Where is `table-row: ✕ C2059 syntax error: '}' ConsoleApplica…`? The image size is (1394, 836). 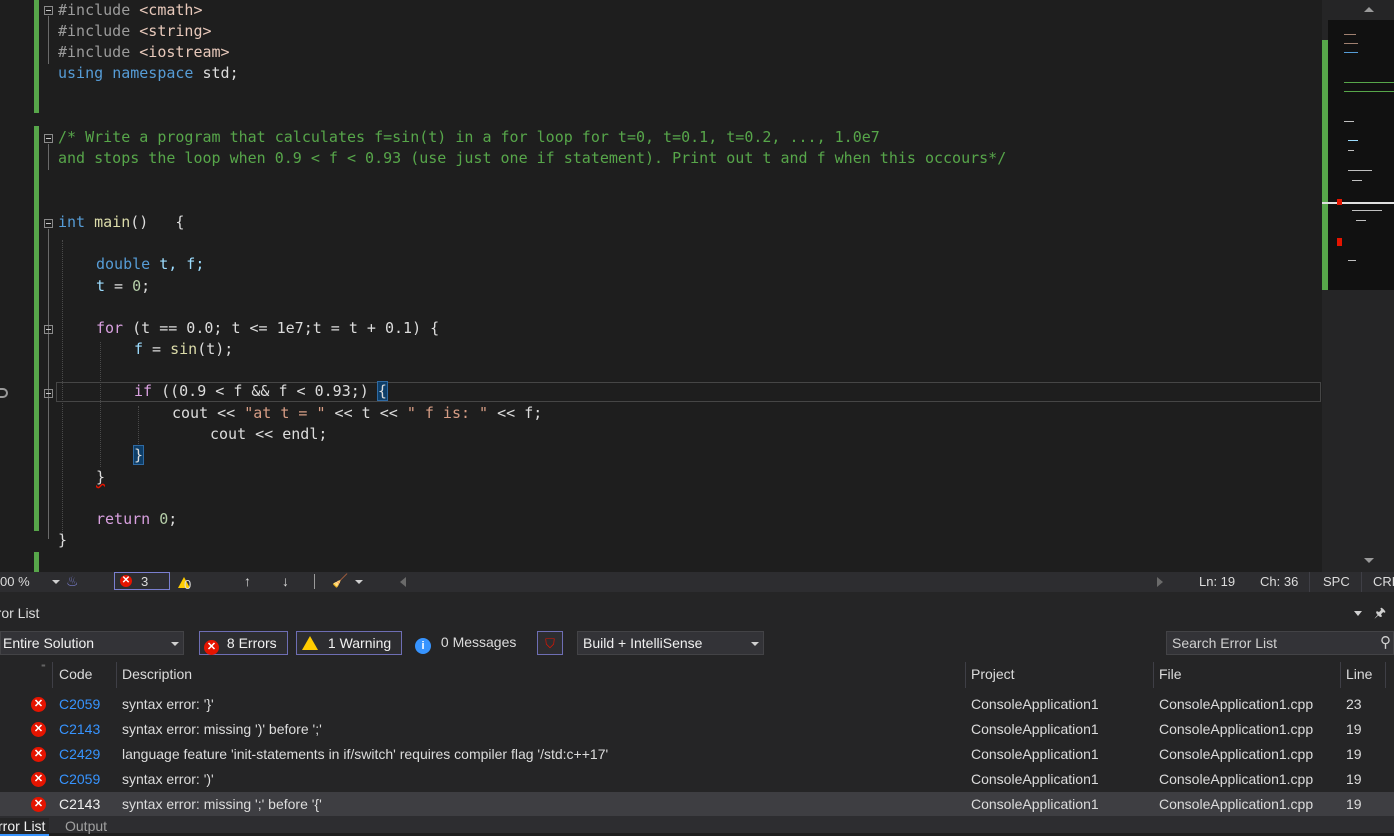
table-row: ✕ C2059 syntax error: '}' ConsoleApplica… is located at coordinates (697, 704).